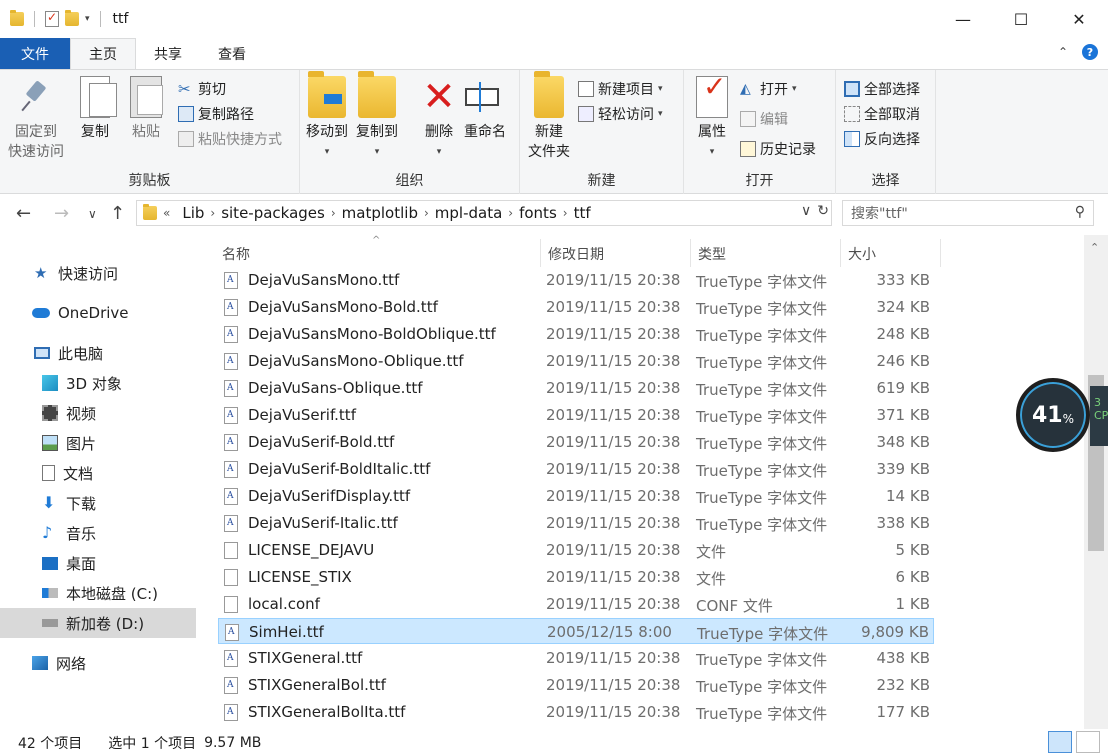  What do you see at coordinates (36, 119) in the screenshot?
I see `pin-to-quick-access-button: 固定到 快速访问` at bounding box center [36, 119].